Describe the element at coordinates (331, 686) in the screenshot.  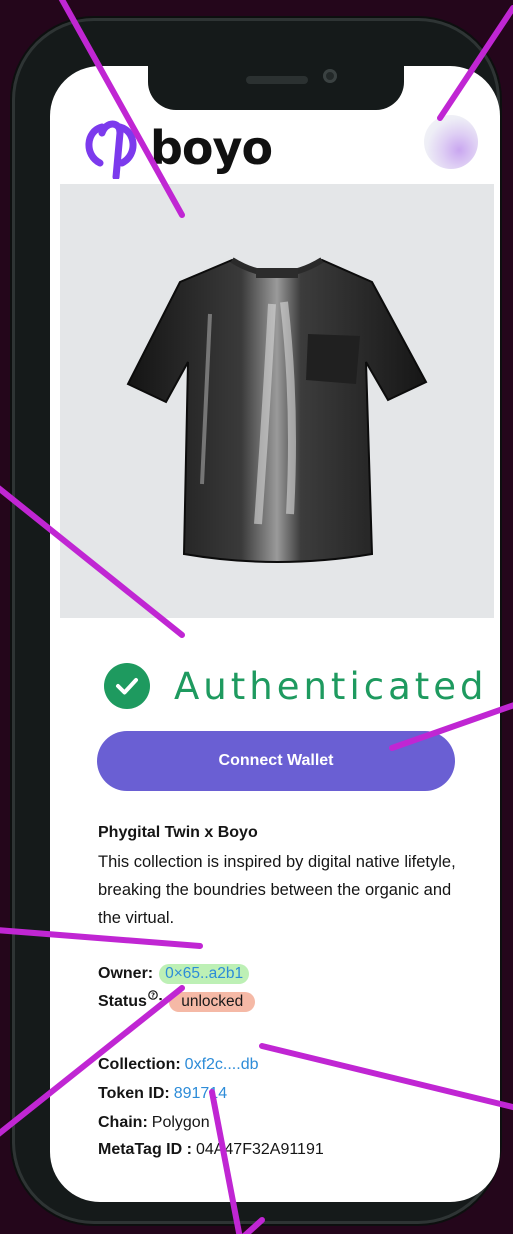
I see `auth-status-text: Authenticated` at that location.